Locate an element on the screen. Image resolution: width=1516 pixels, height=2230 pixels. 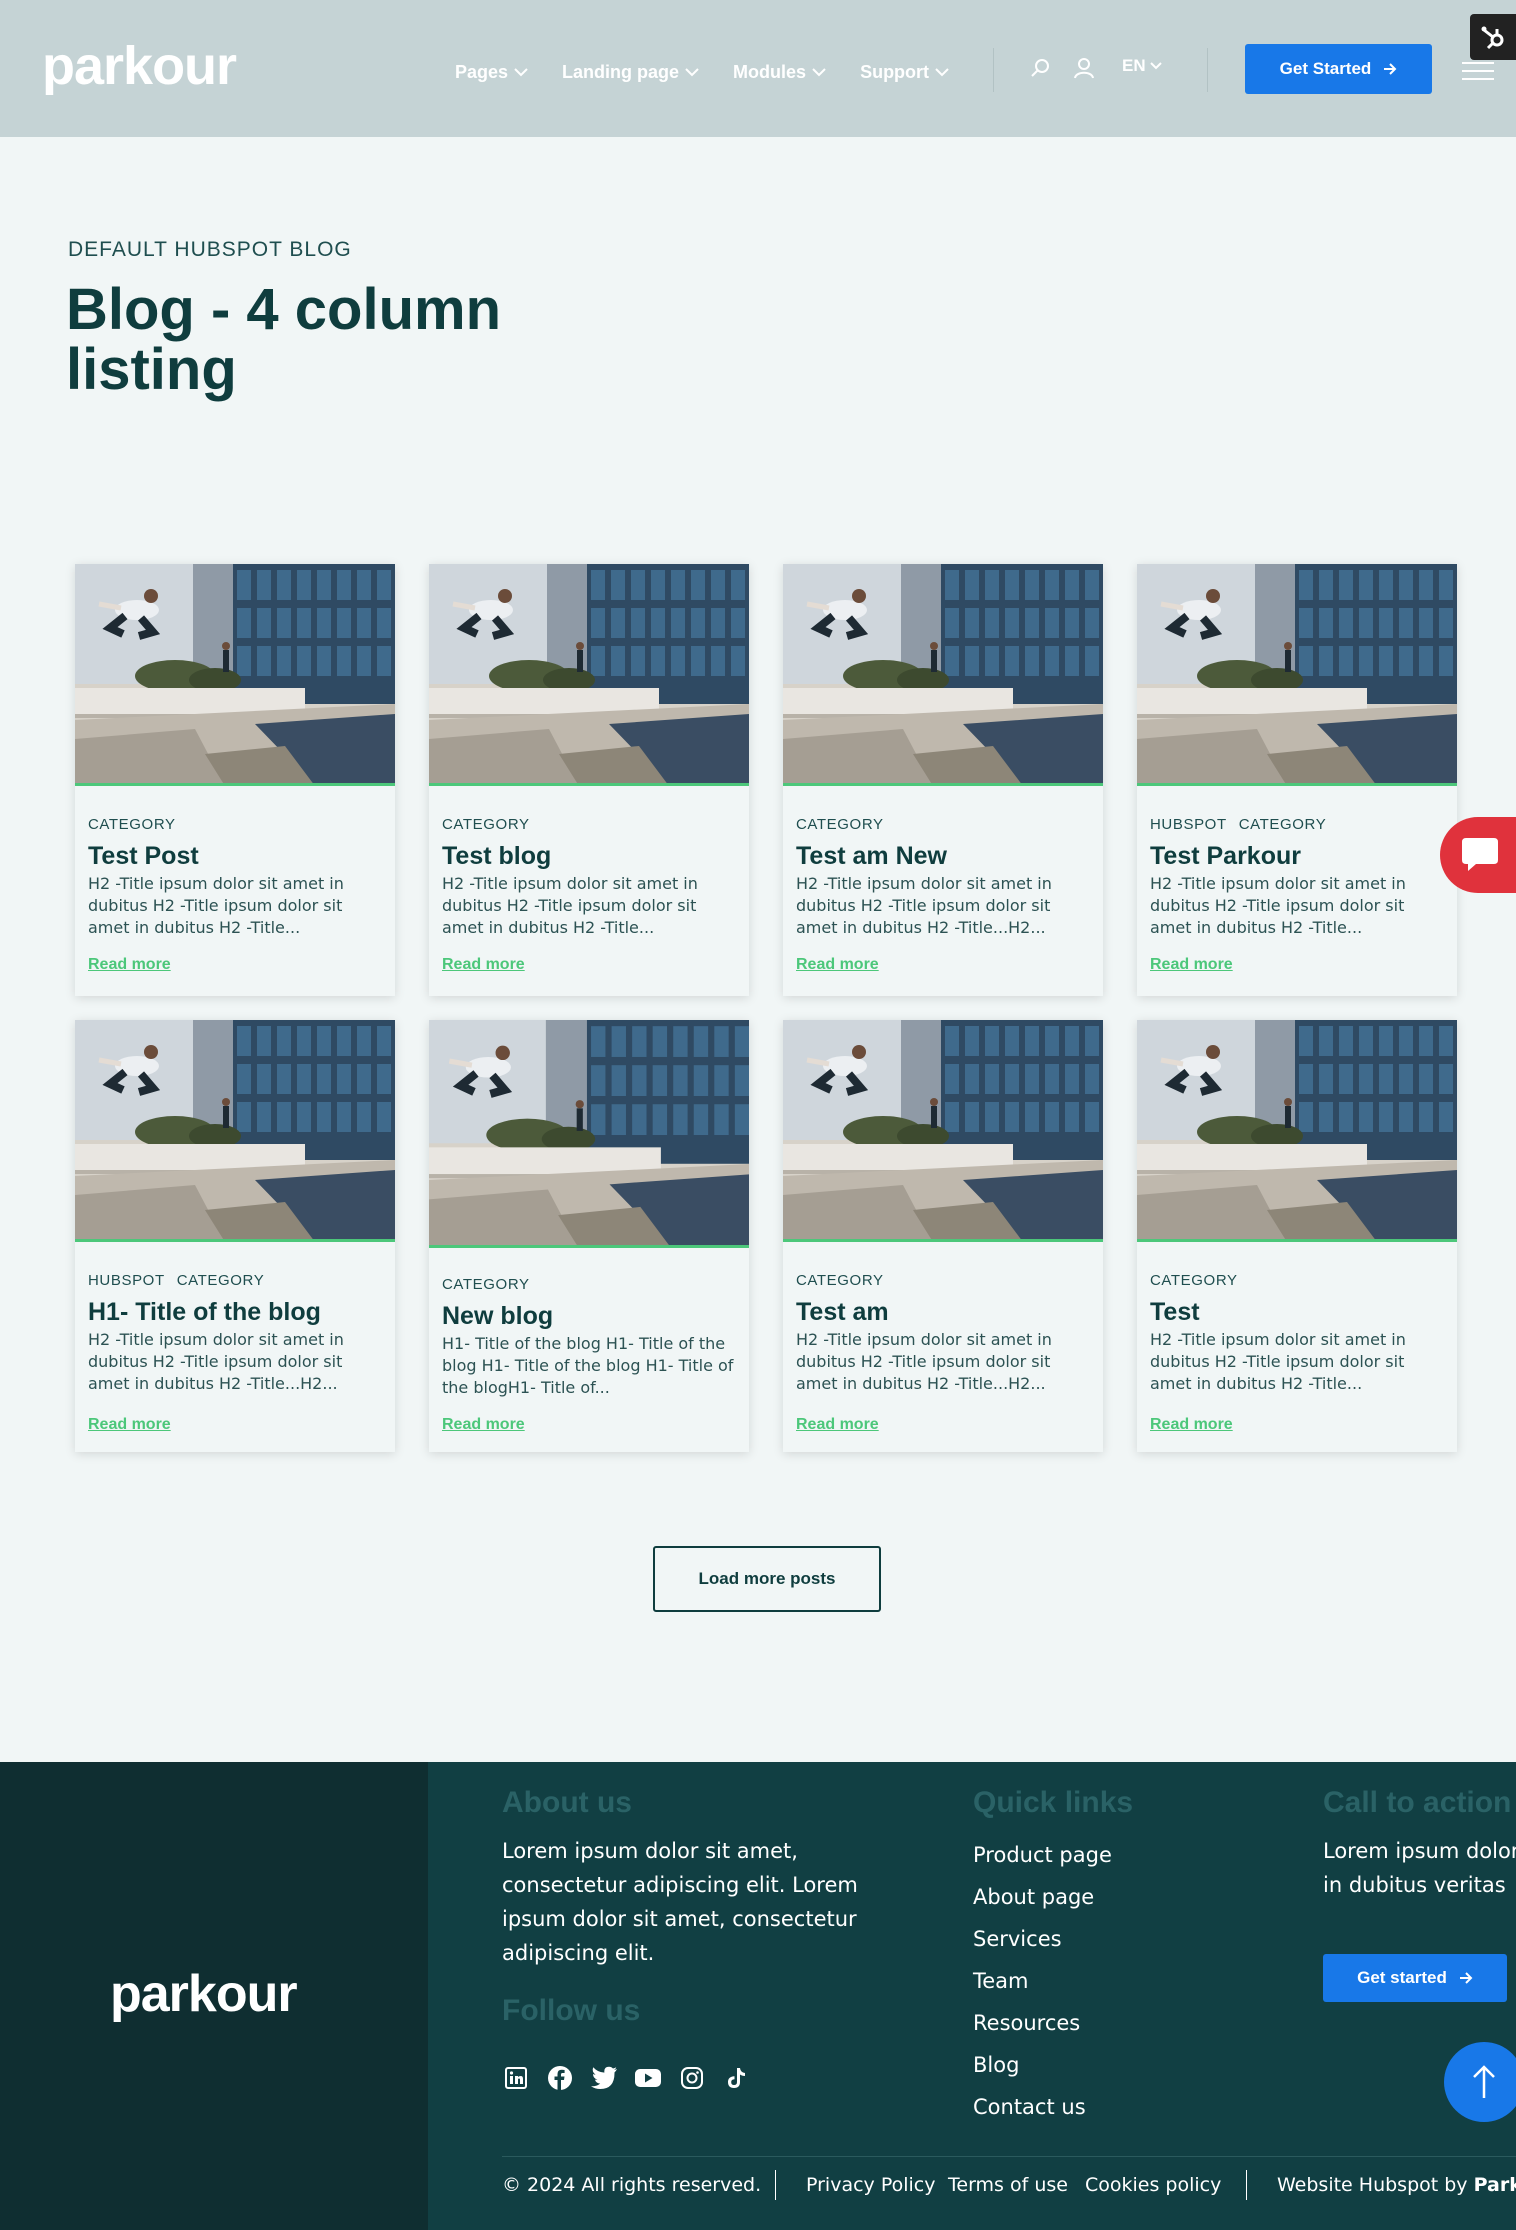
load-more-button: Load more posts is located at coordinates (767, 1579).